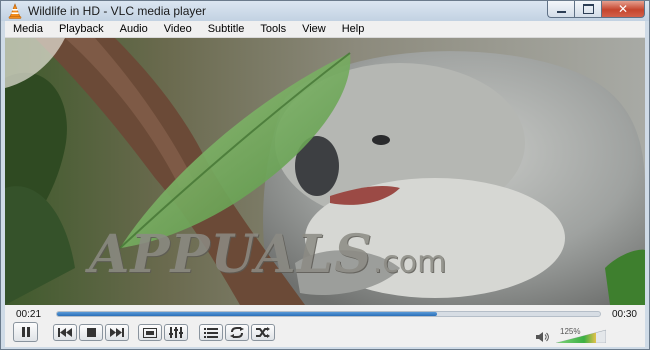 This screenshot has height=350, width=650. I want to click on stop-icon, so click(91, 332).